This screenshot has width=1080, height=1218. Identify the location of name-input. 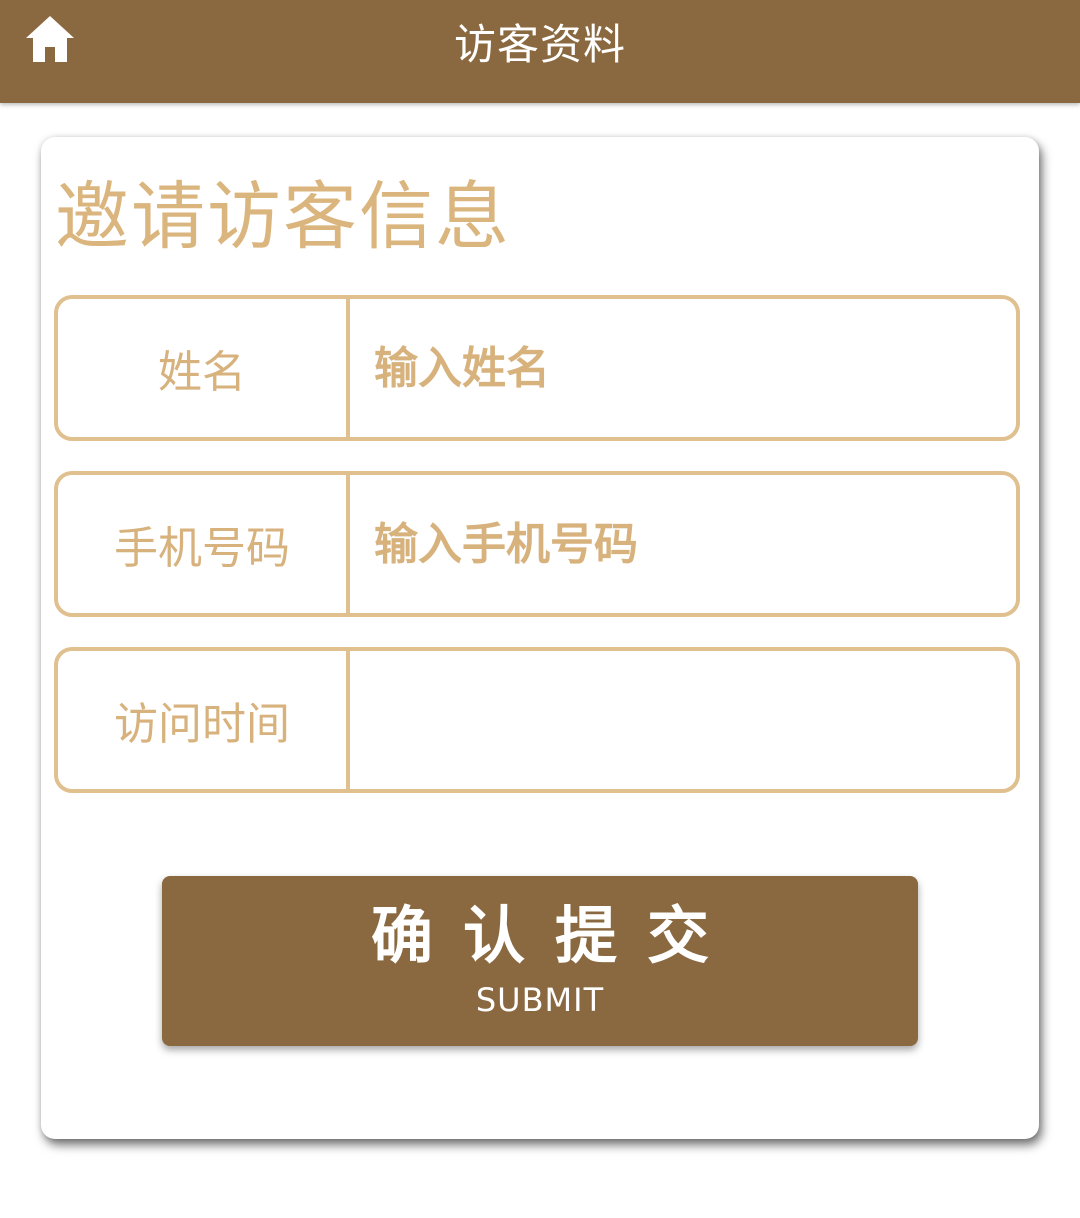
(683, 368).